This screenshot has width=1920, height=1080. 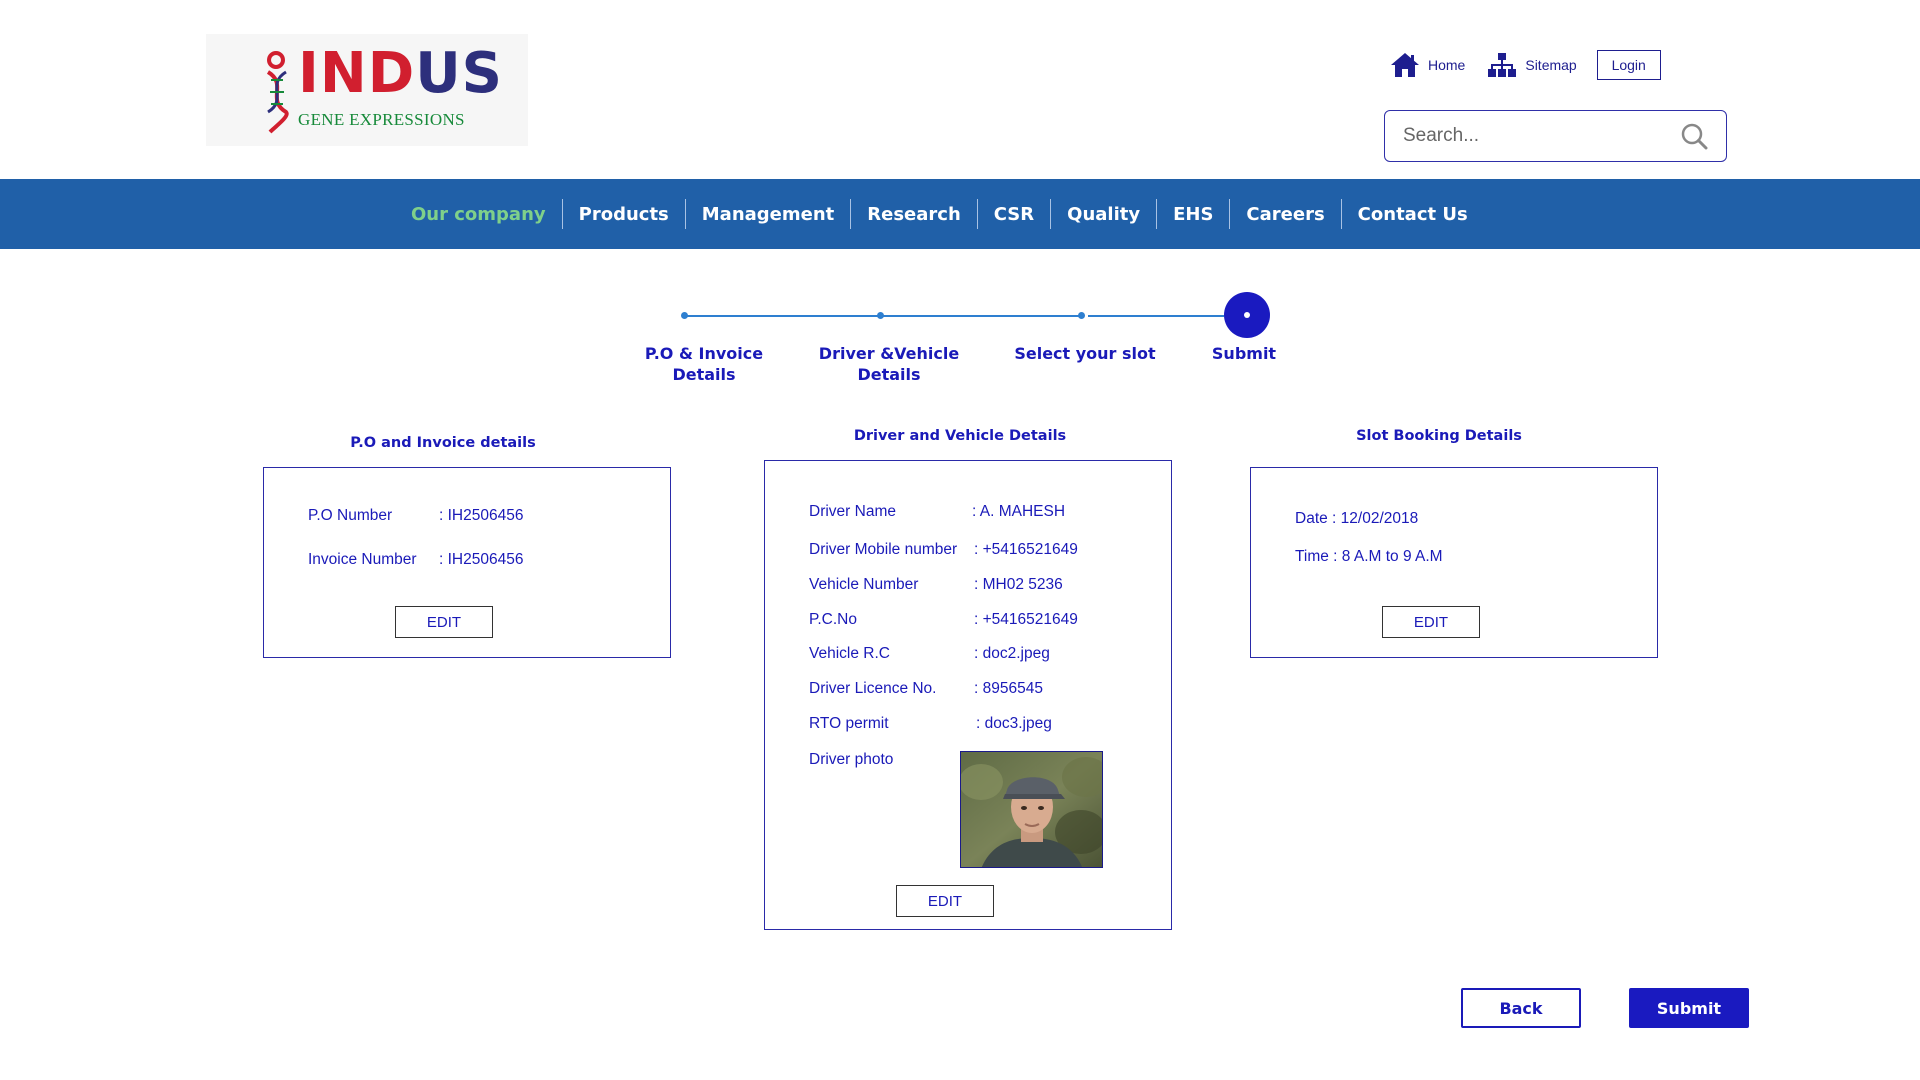 What do you see at coordinates (1014, 214) in the screenshot?
I see `nav-item-csr: CSR` at bounding box center [1014, 214].